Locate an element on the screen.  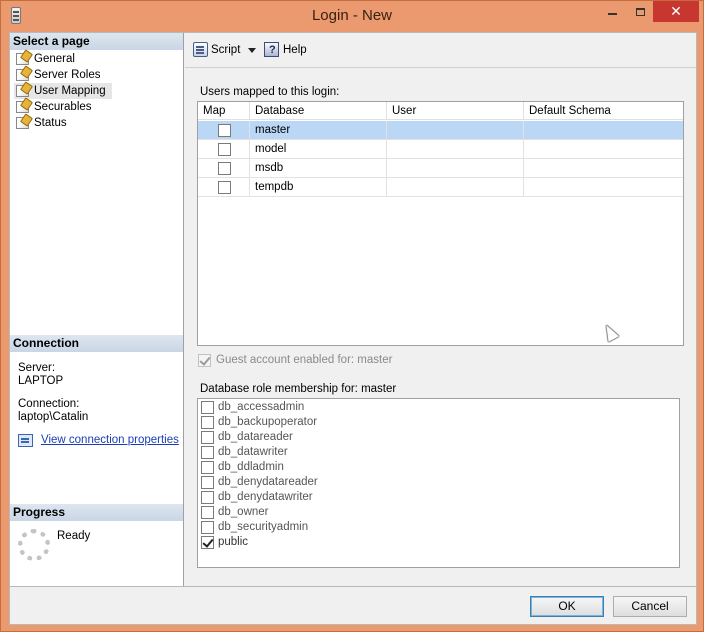
role-label: public is located at coordinates (233, 542).